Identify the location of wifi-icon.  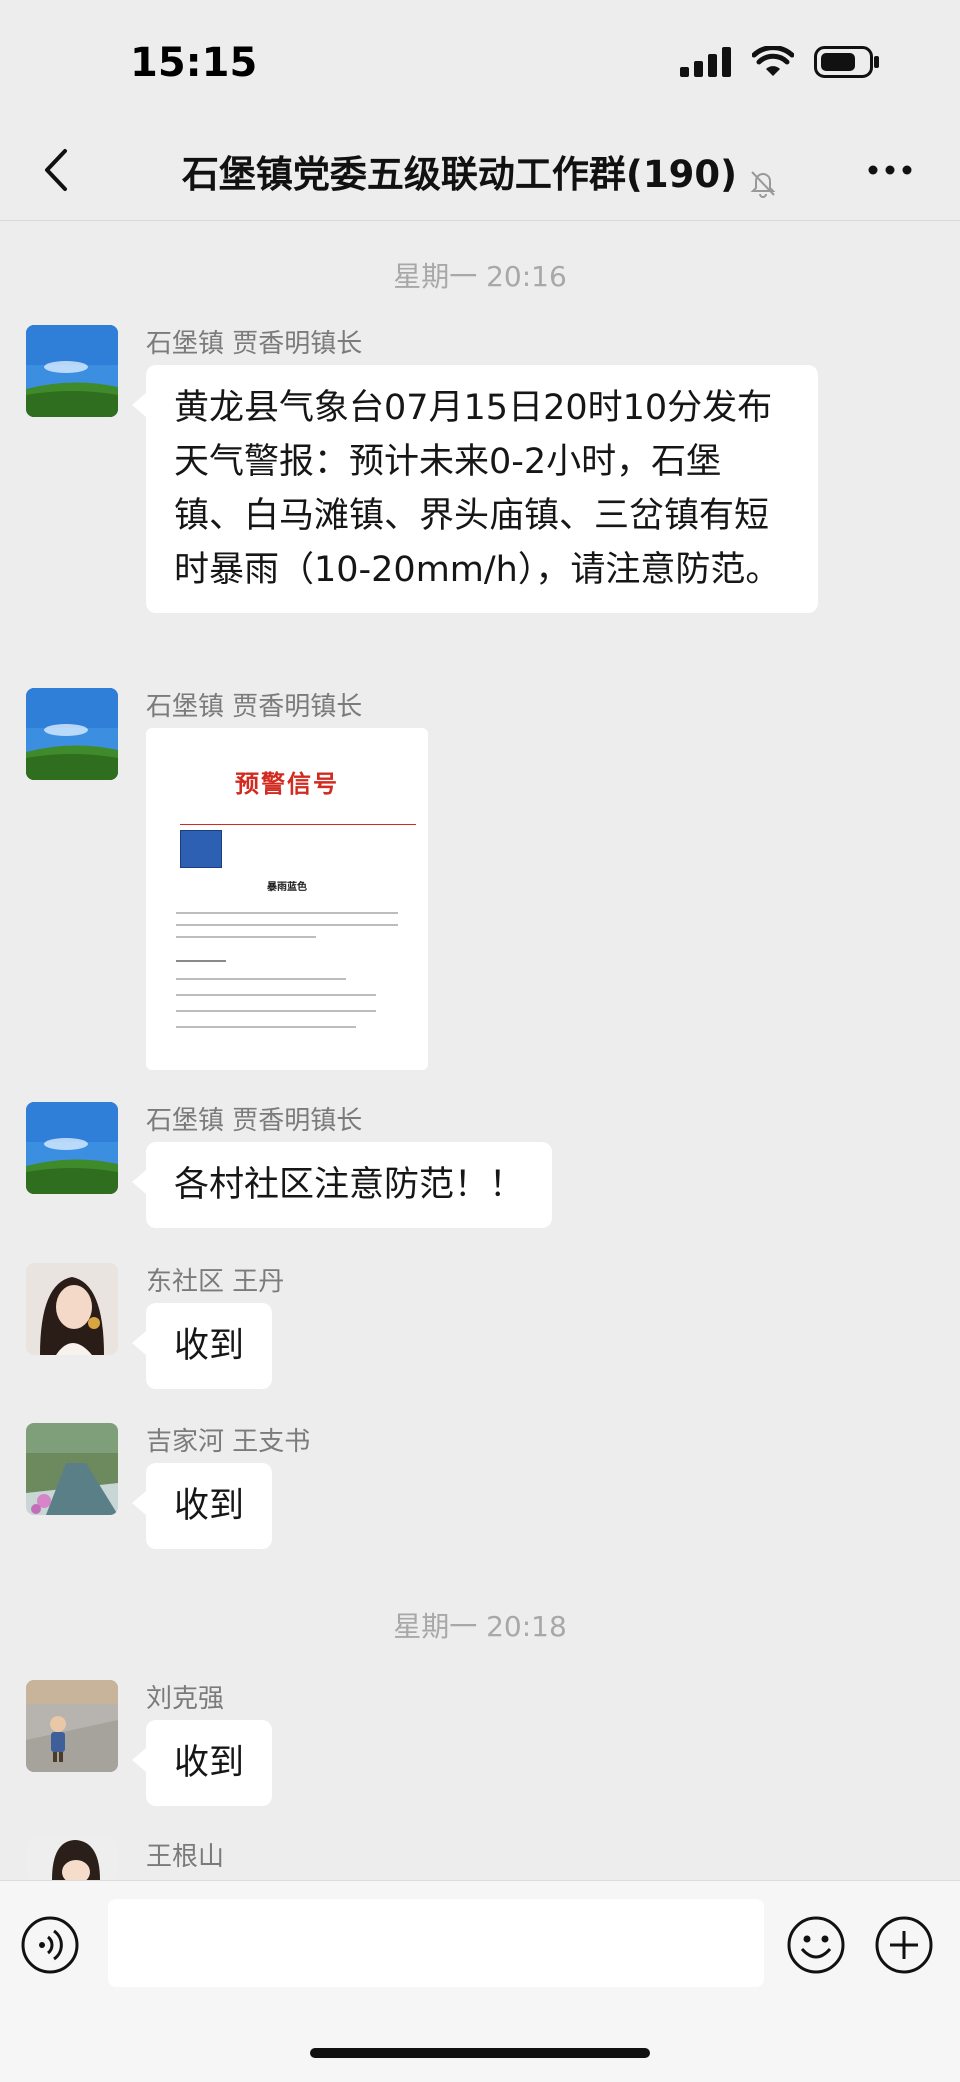
(773, 61).